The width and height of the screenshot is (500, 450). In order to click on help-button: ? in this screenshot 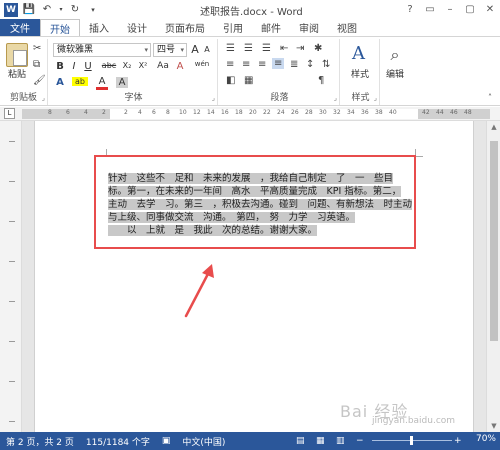, I will do `click(410, 9)`.